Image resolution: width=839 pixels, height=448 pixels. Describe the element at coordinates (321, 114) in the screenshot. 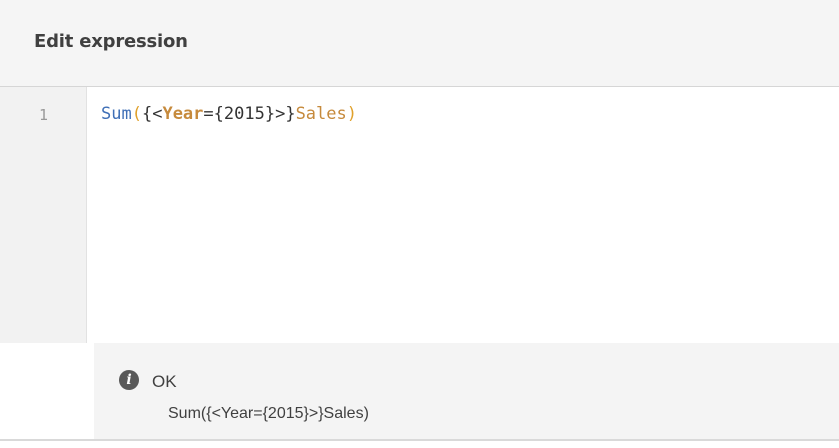

I see `token-measure: Sales` at that location.